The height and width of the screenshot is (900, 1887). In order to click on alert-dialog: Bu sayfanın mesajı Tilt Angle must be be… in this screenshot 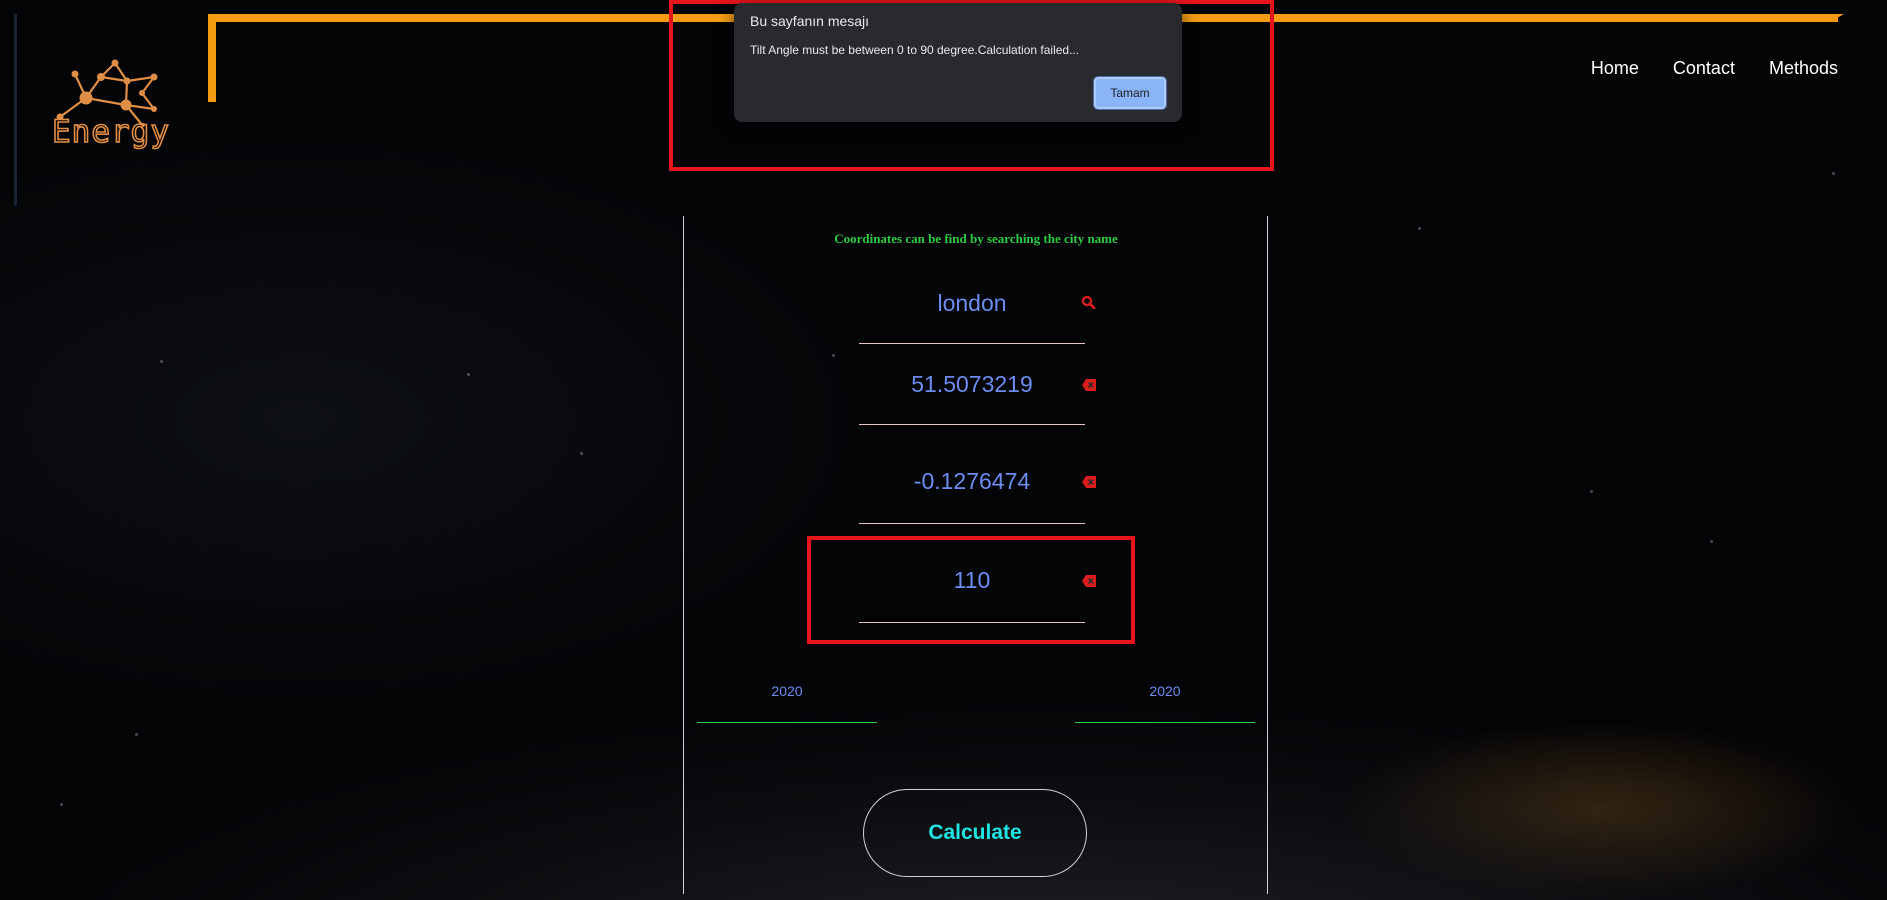, I will do `click(958, 62)`.